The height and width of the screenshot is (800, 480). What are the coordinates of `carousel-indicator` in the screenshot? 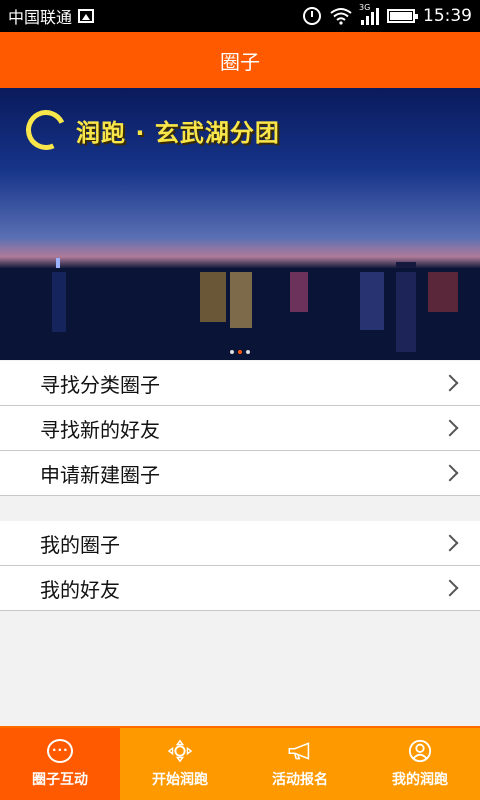 It's located at (240, 352).